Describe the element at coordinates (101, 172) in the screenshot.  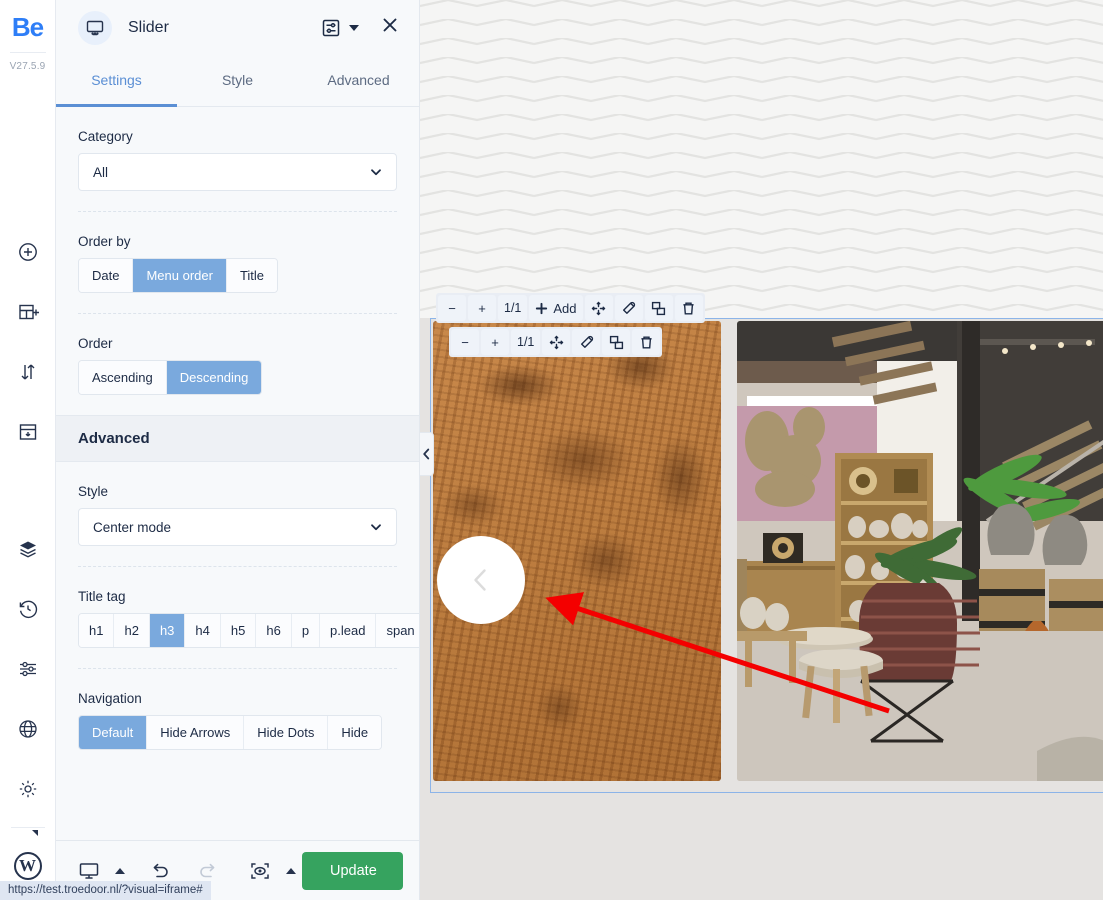
I see `category-value: All` at that location.